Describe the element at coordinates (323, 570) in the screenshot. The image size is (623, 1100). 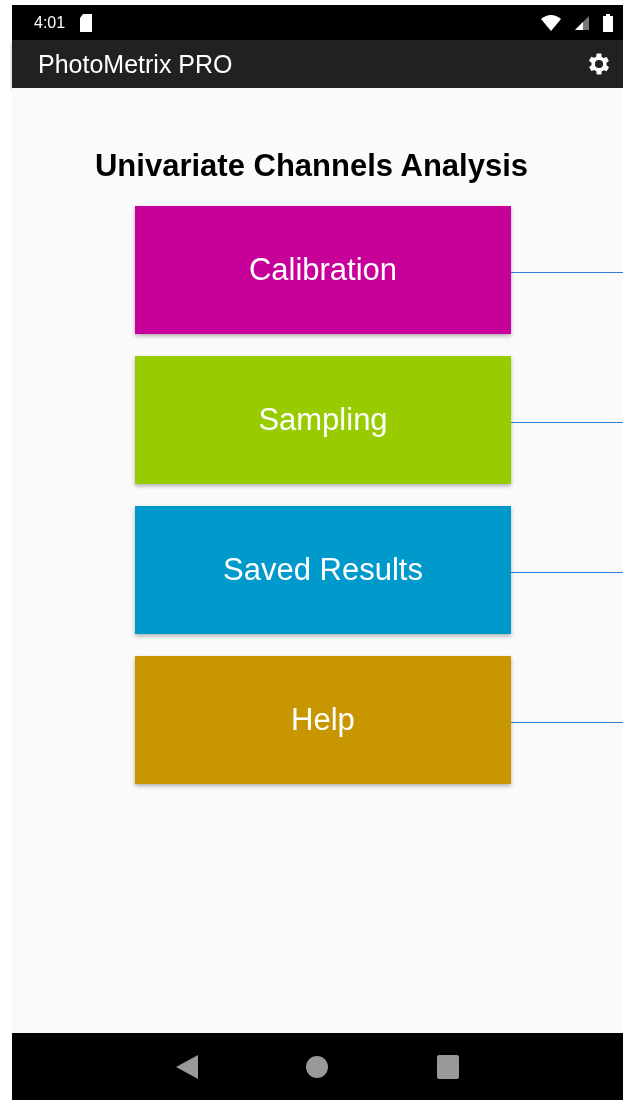
I see `menu-button: Saved Results` at that location.